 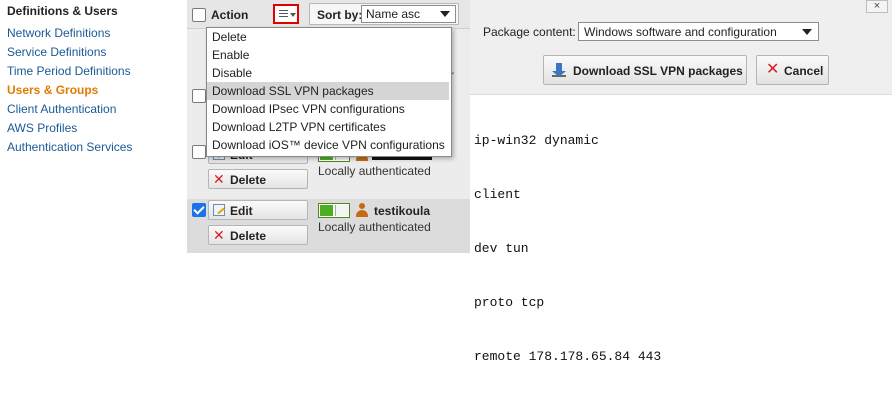 What do you see at coordinates (334, 210) in the screenshot?
I see `status-toggle` at bounding box center [334, 210].